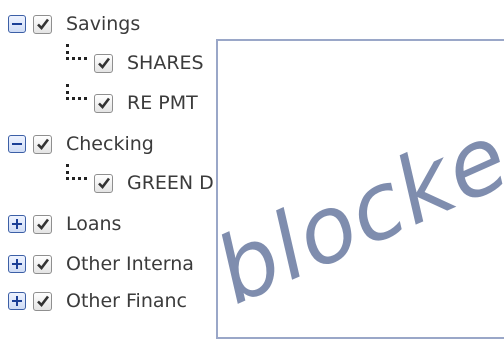 The height and width of the screenshot is (339, 504). I want to click on tree-node-green-d: GREEN D, so click(154, 183).